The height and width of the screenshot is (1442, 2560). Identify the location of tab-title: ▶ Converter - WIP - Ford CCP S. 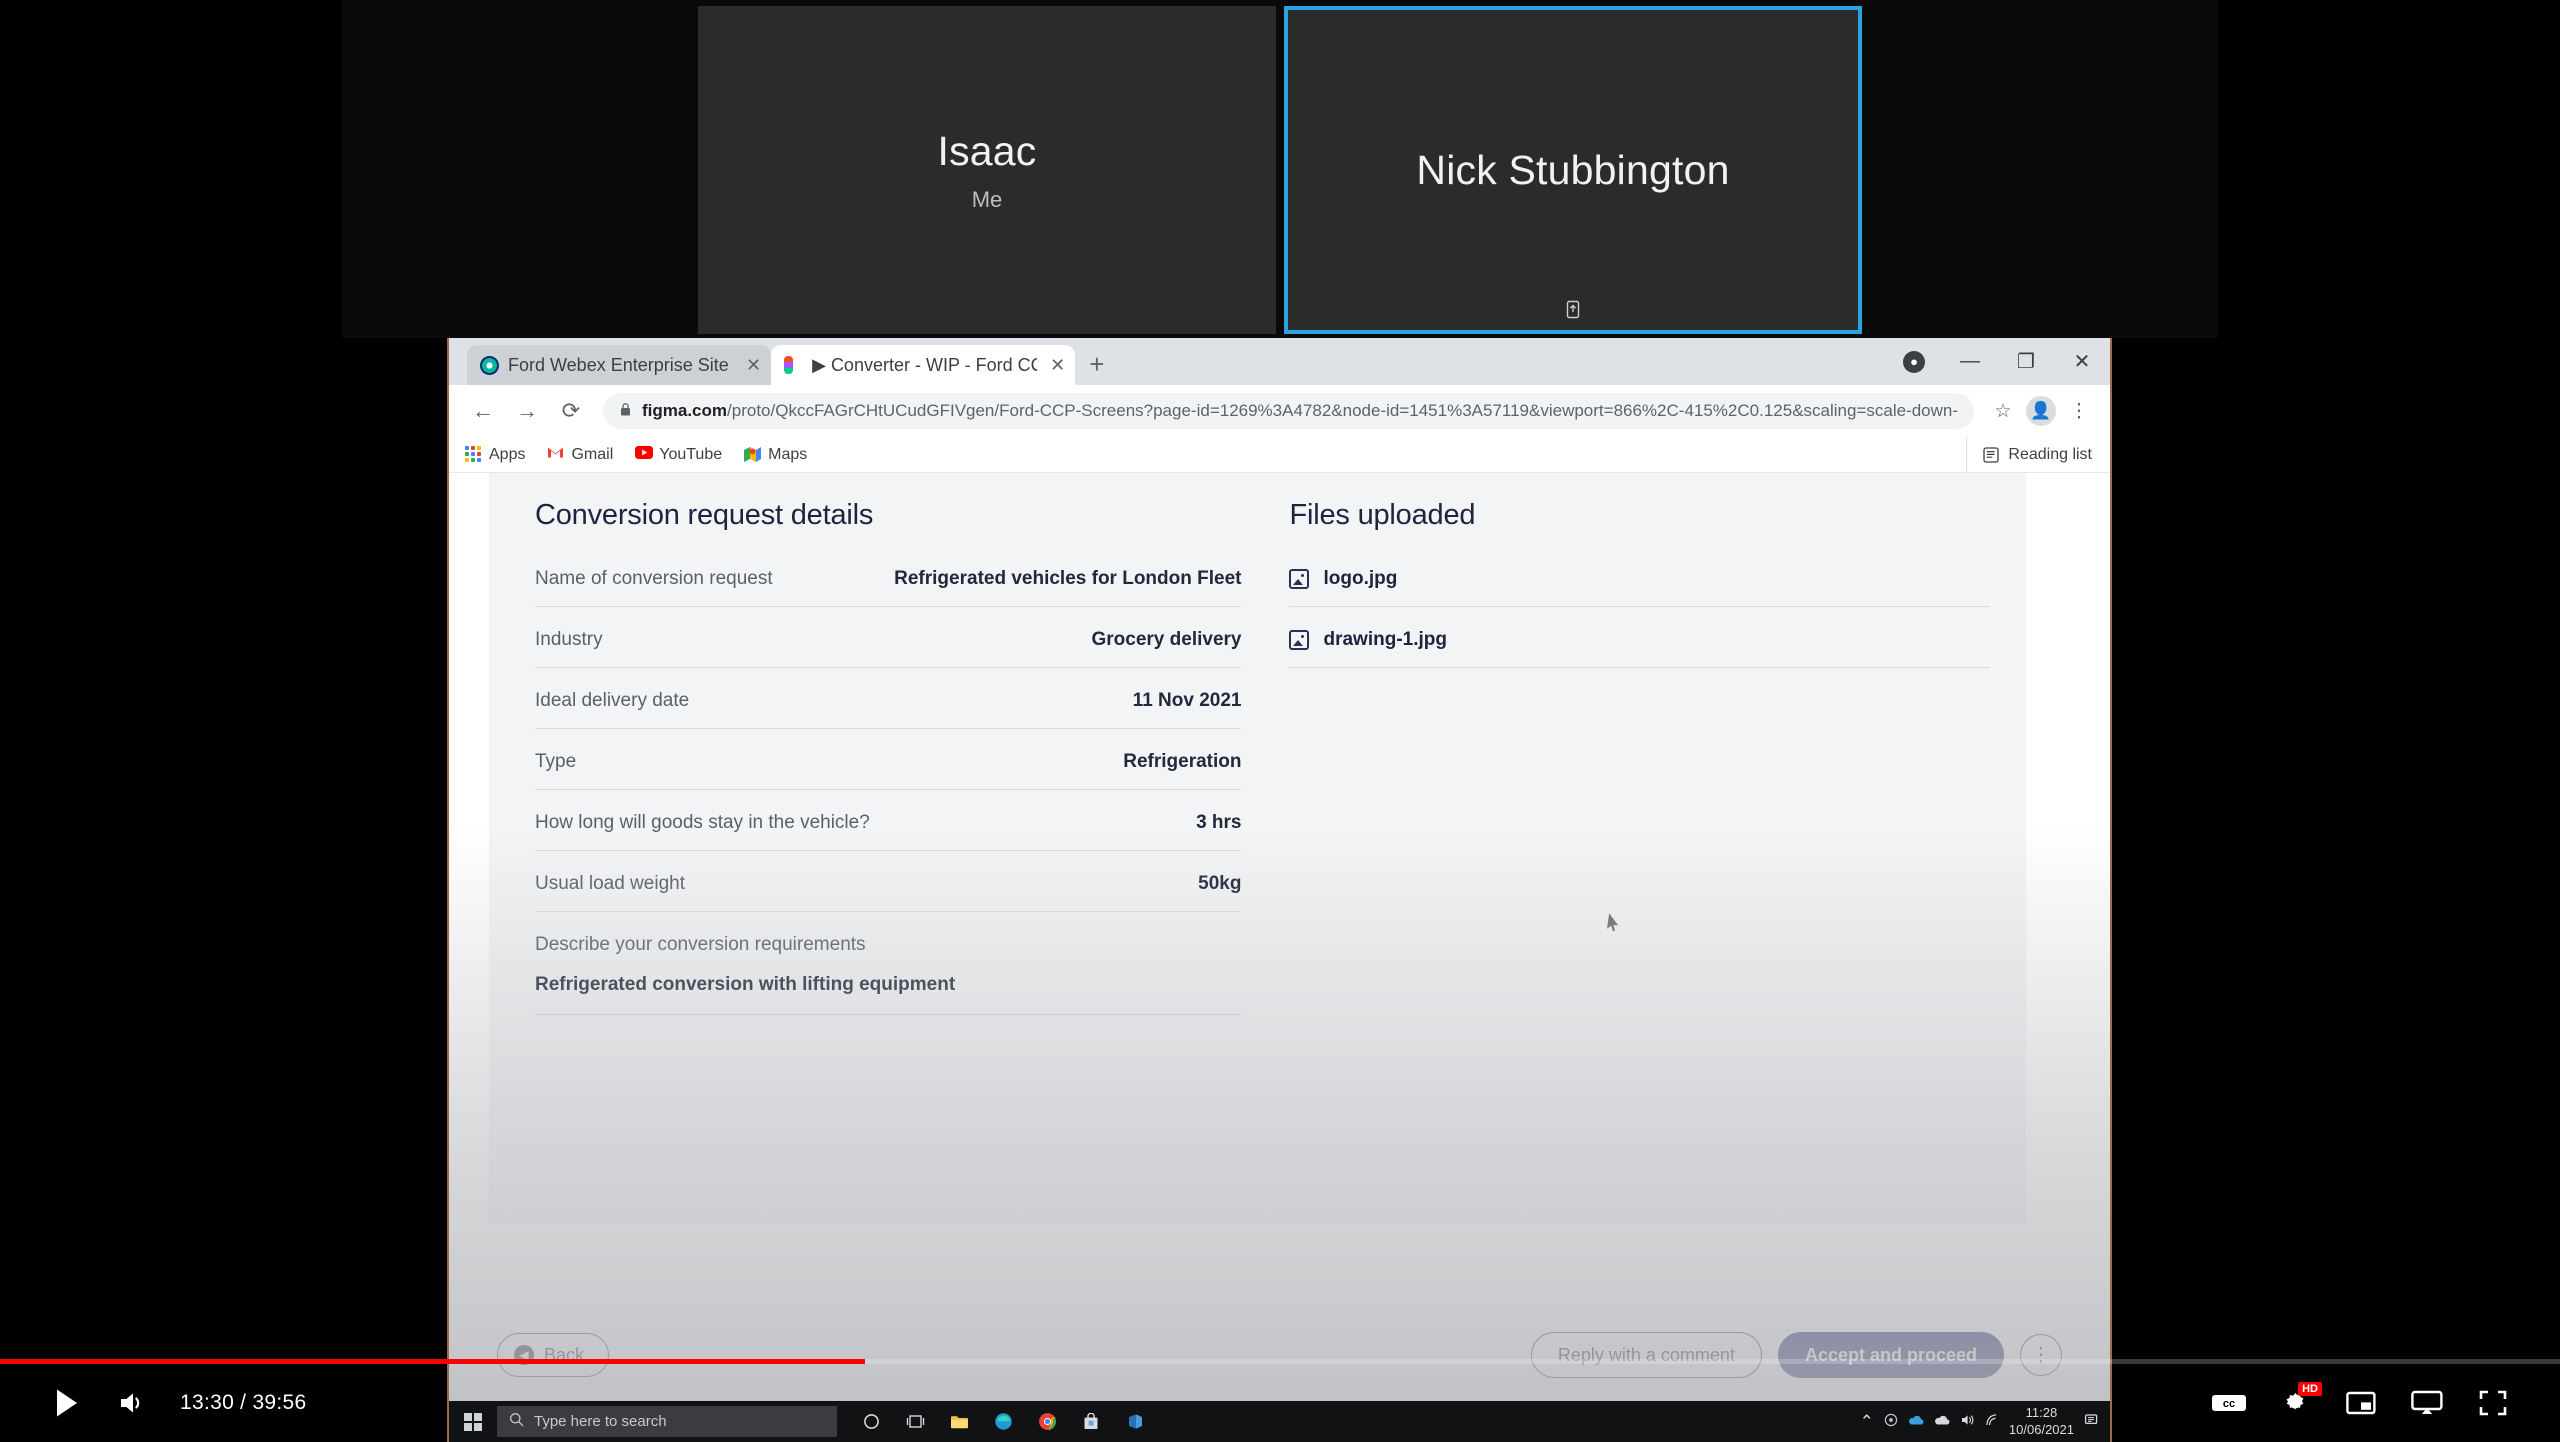
(924, 364).